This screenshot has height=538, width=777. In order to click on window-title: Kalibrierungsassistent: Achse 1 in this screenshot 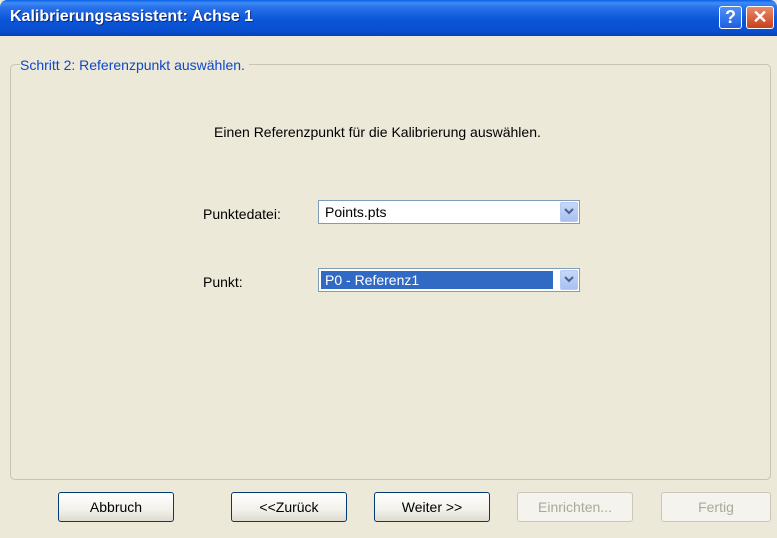, I will do `click(132, 16)`.